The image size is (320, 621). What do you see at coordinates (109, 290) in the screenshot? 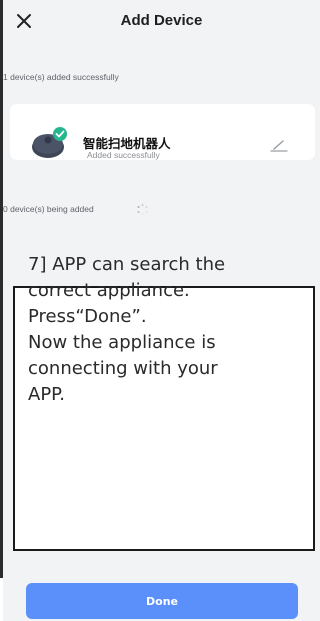
I see `instruction-line: correct appliance.` at bounding box center [109, 290].